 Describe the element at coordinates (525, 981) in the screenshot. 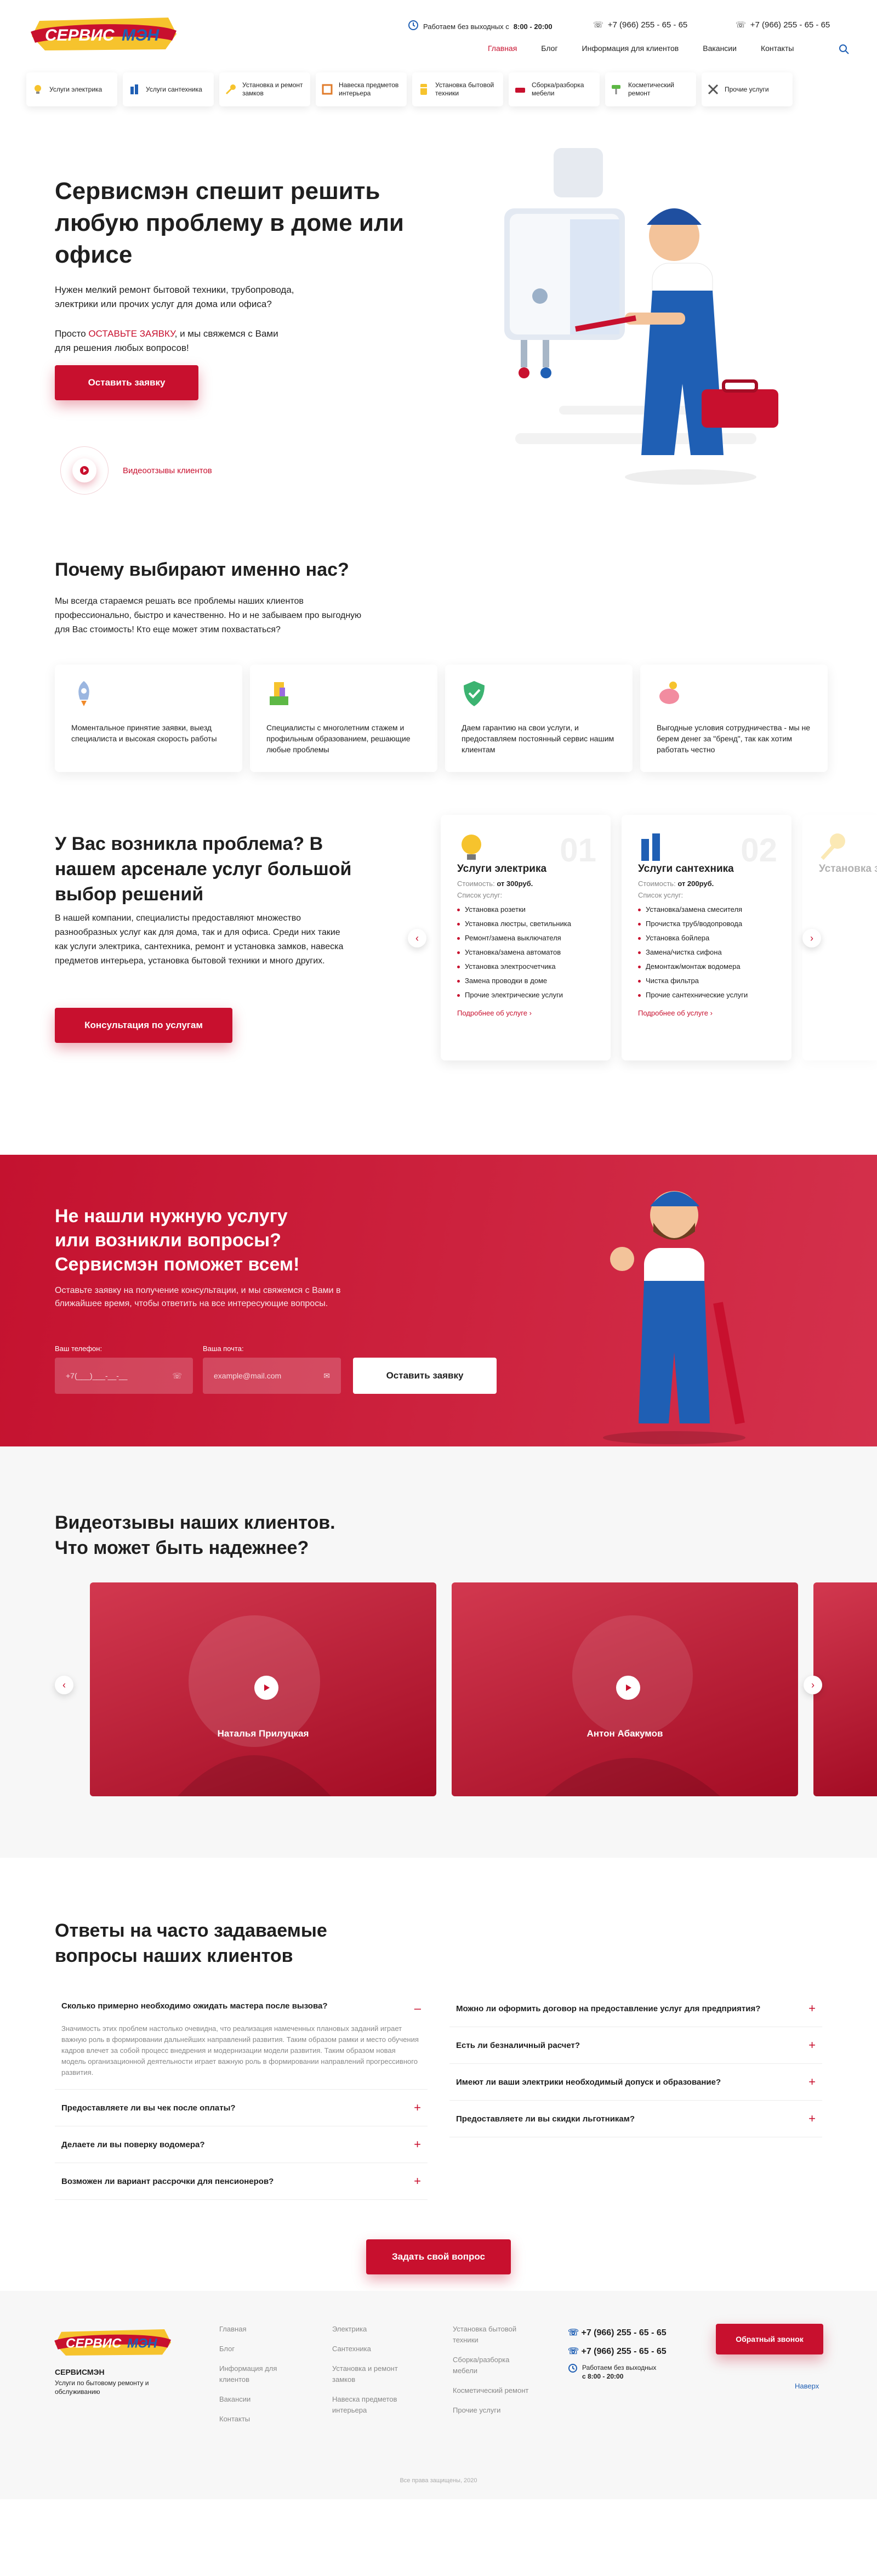

I see `service-list-item: Замена проводки в доме` at that location.